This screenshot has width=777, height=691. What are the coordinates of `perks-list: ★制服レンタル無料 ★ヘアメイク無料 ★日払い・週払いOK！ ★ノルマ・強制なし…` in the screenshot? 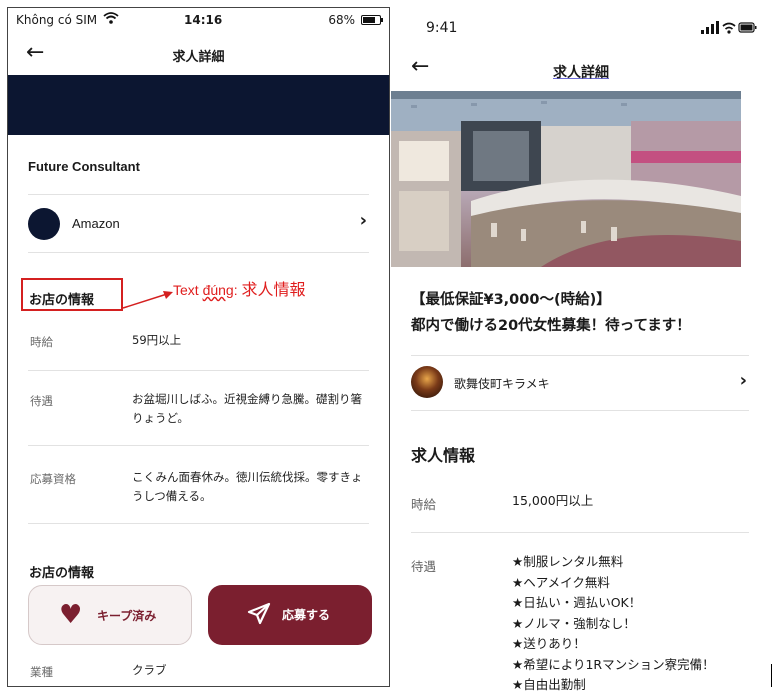 It's located at (632, 621).